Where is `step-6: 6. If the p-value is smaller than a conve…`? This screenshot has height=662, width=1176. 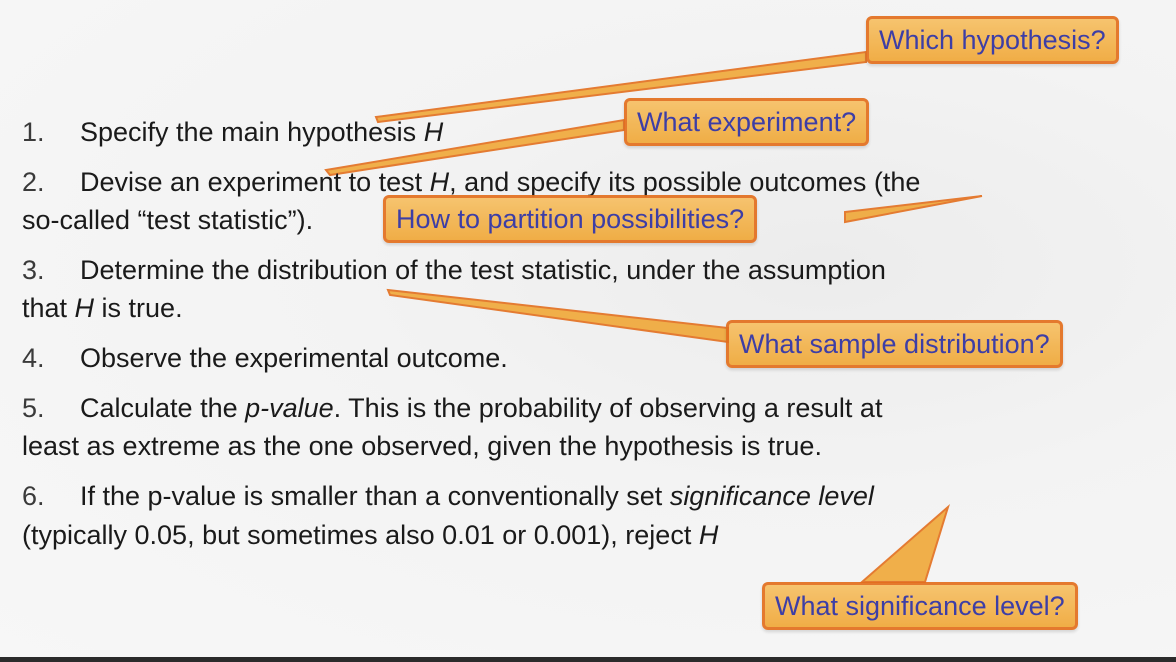
step-6: 6. If the p-value is smaller than a conve… is located at coordinates (448, 496).